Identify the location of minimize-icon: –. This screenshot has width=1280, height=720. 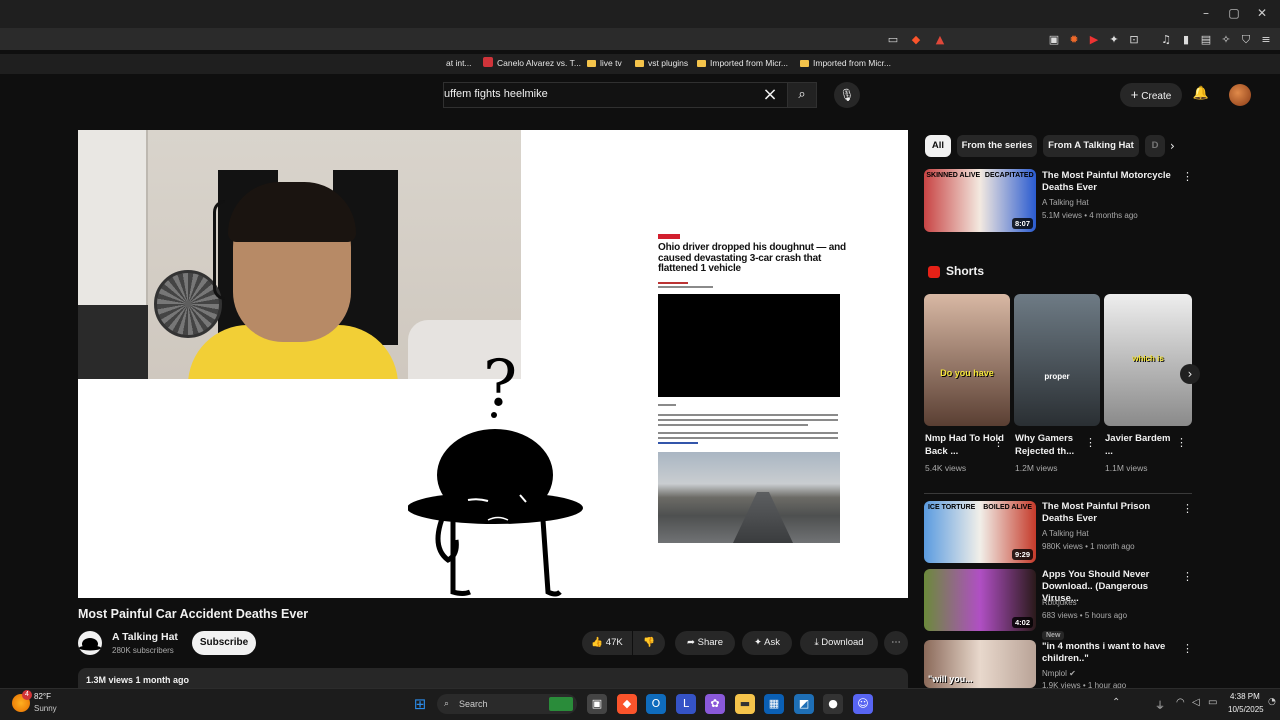
(1206, 14).